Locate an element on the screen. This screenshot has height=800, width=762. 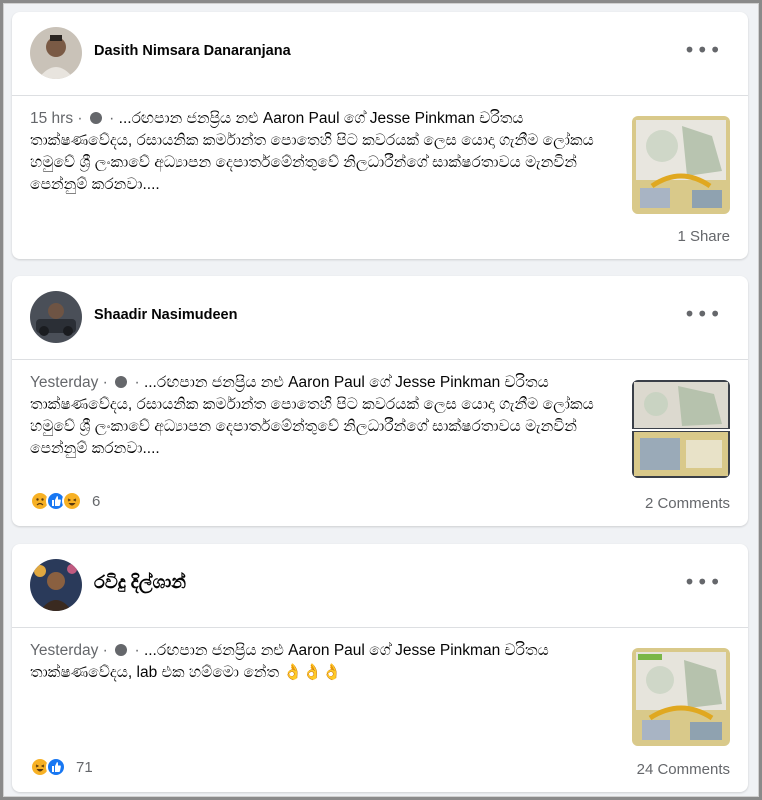
reactions-summary: 6 is located at coordinates (65, 501).